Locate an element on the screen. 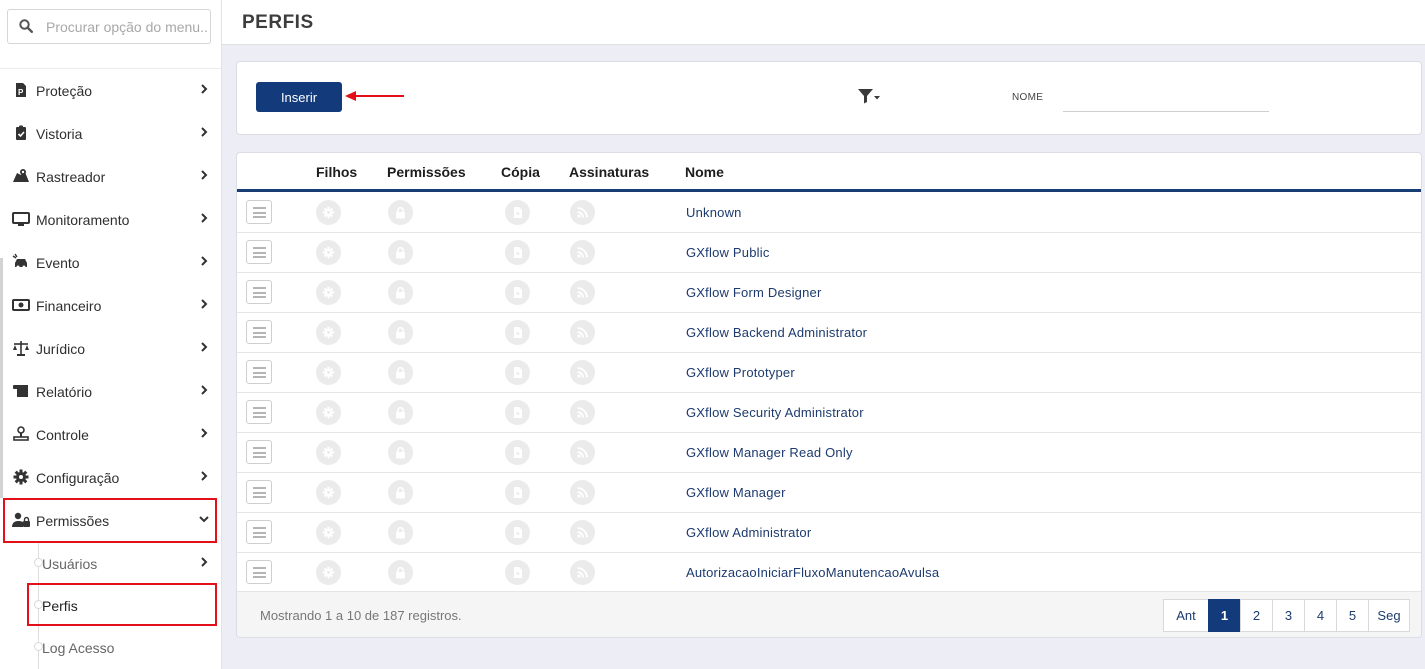 This screenshot has width=1425, height=669. profile-name-link: GXflow Public is located at coordinates (728, 252).